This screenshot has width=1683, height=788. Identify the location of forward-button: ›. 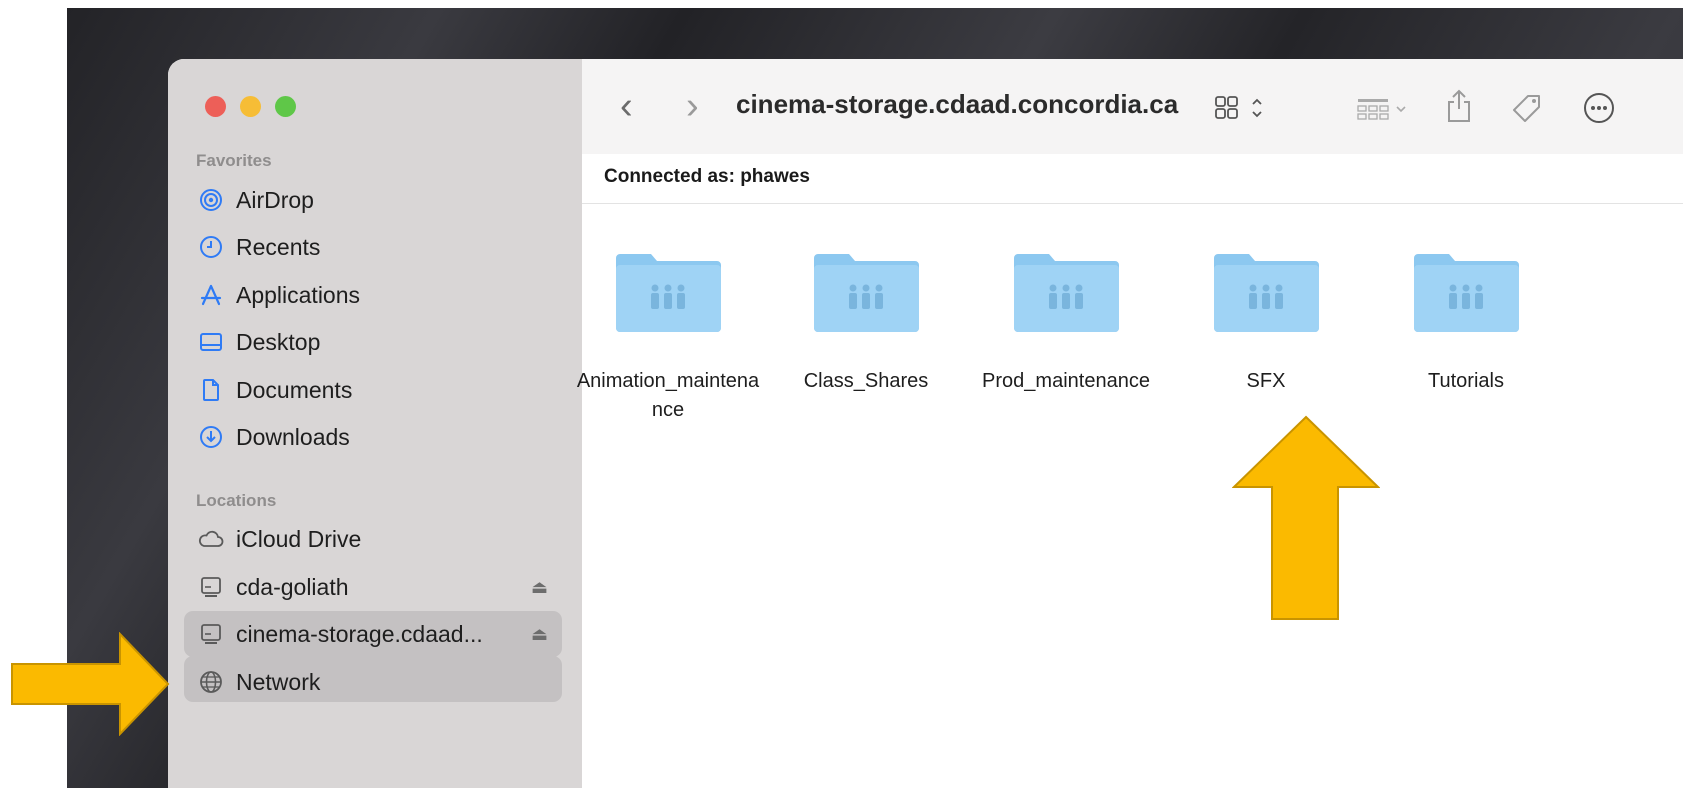
(692, 106).